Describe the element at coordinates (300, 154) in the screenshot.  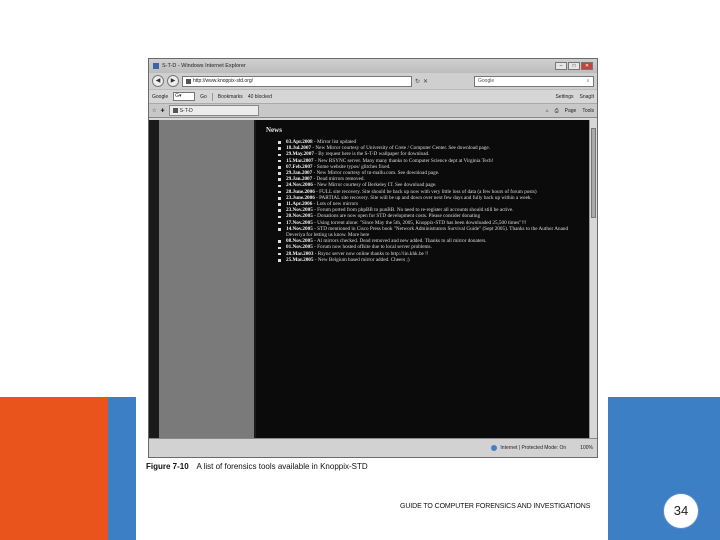
I see `news-date: 29.May.2007` at that location.